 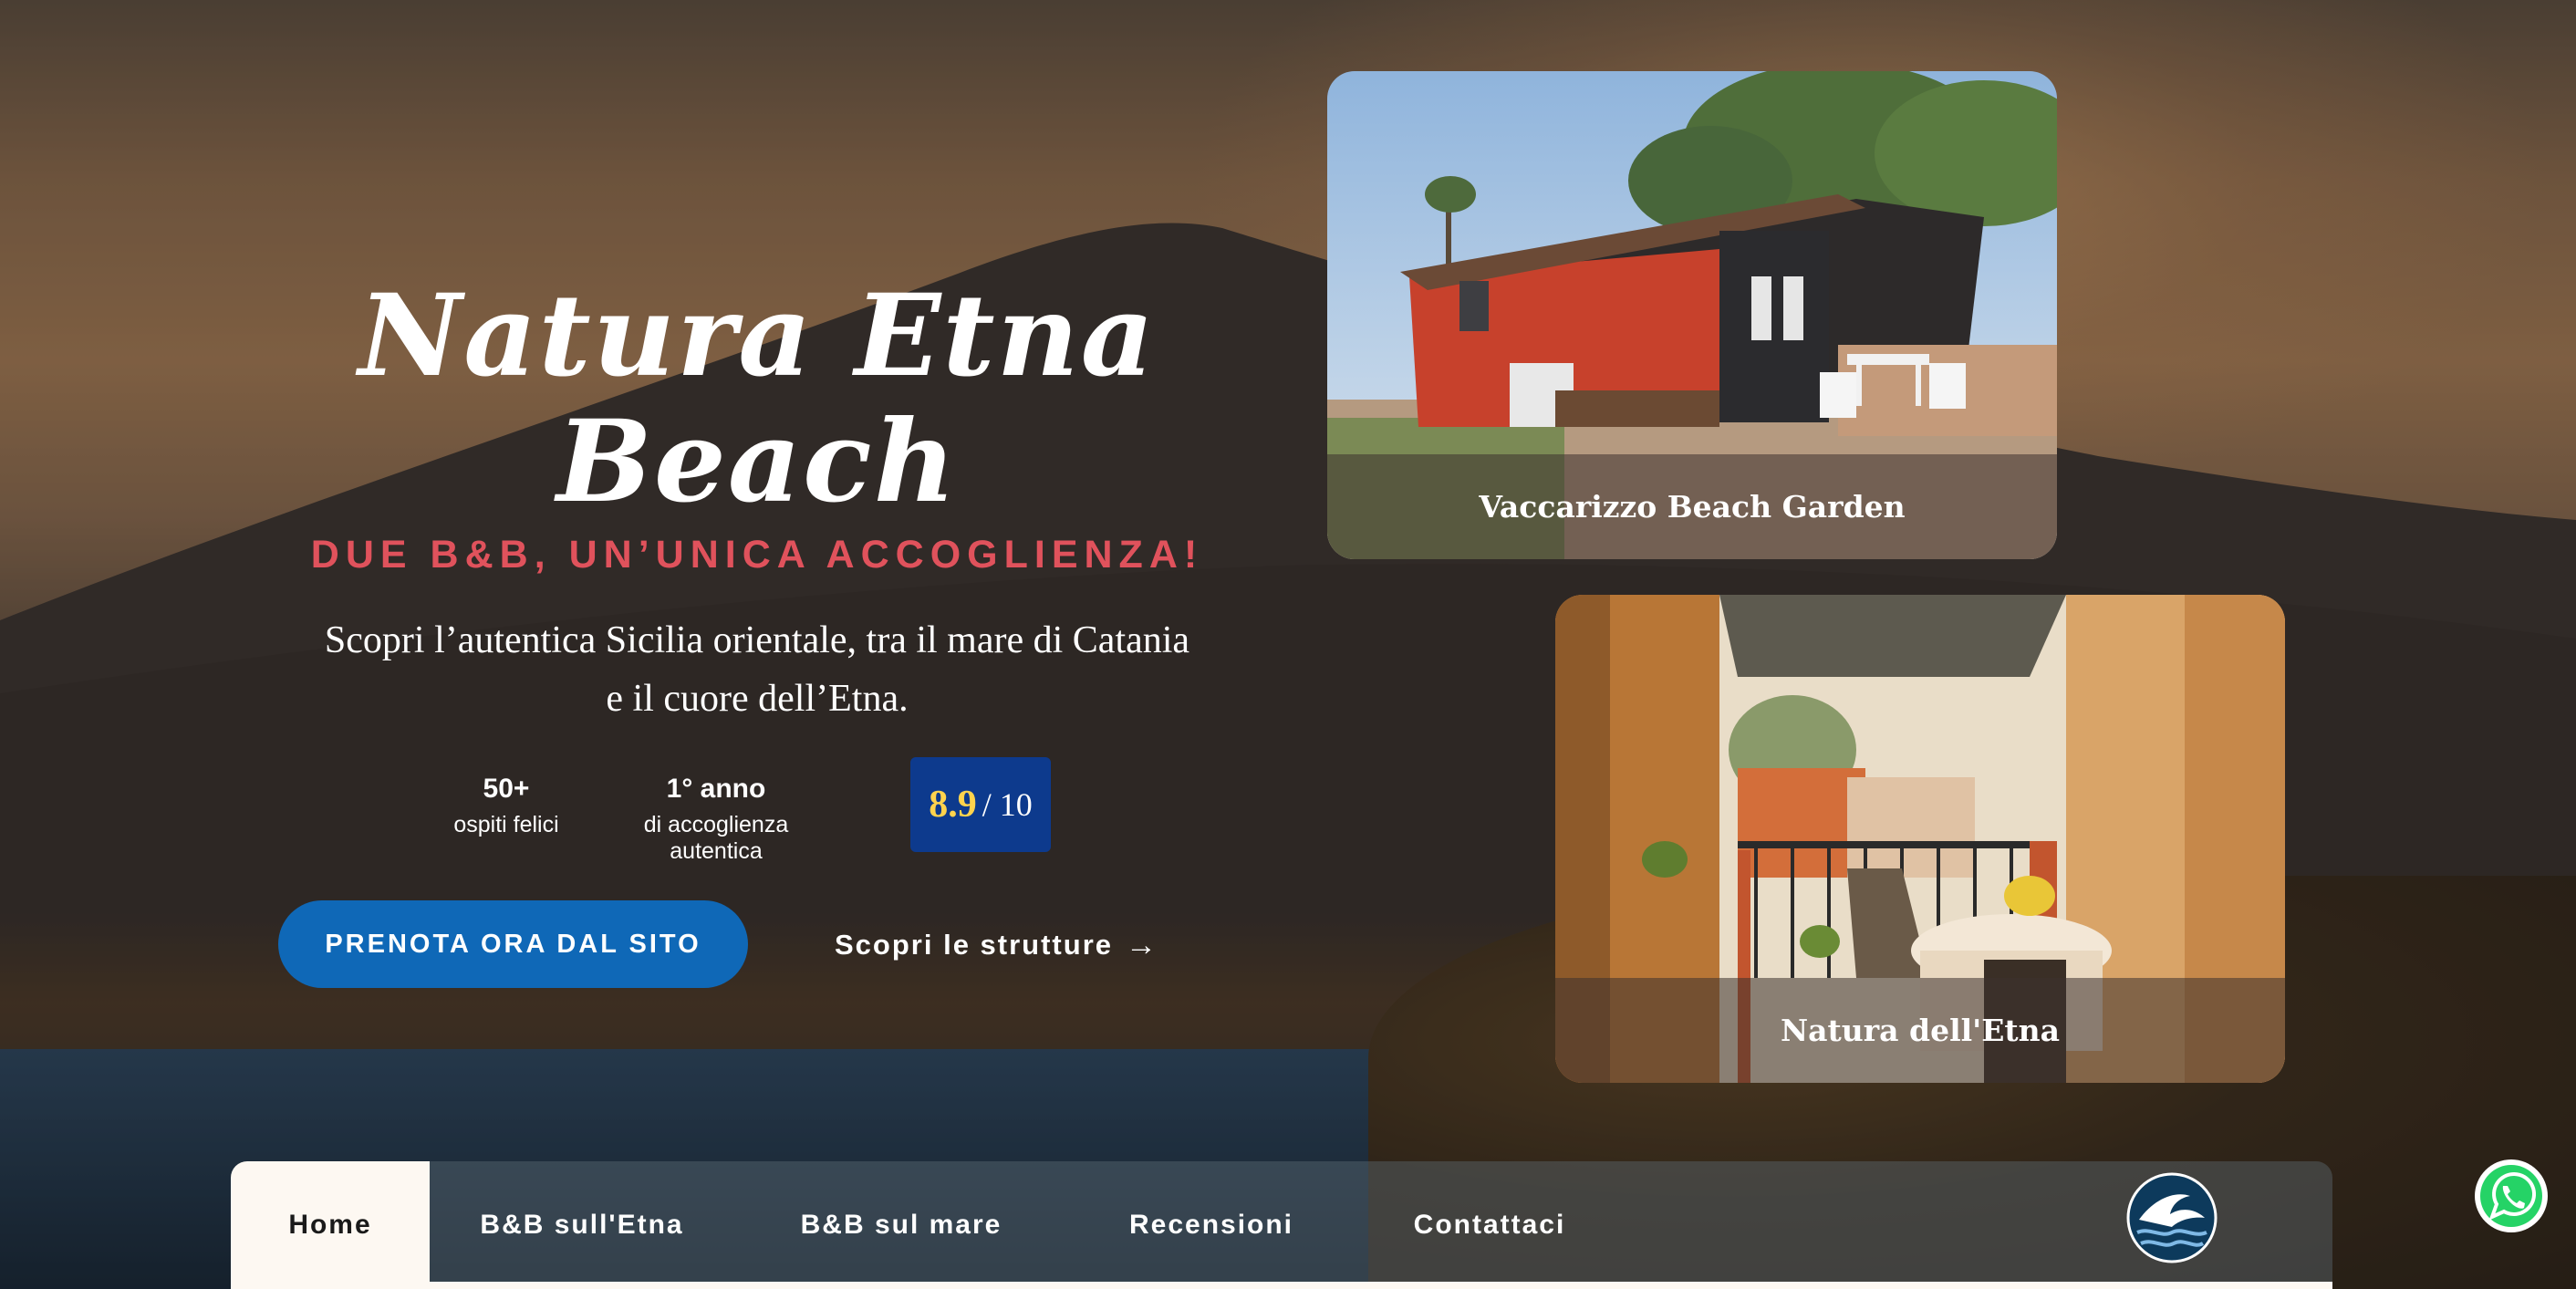 What do you see at coordinates (757, 336) in the screenshot?
I see `hero-title-line1: Natura Etna` at bounding box center [757, 336].